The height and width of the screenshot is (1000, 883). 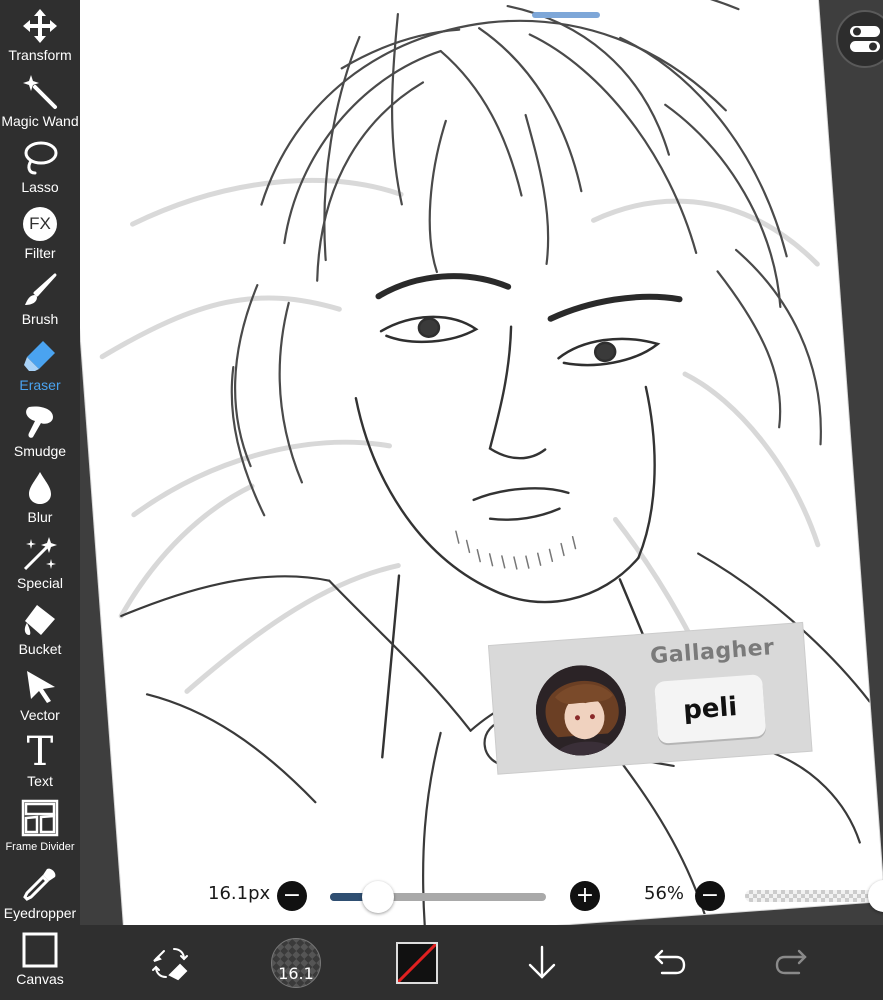 I want to click on brush-size-increase-button: +, so click(x=585, y=896).